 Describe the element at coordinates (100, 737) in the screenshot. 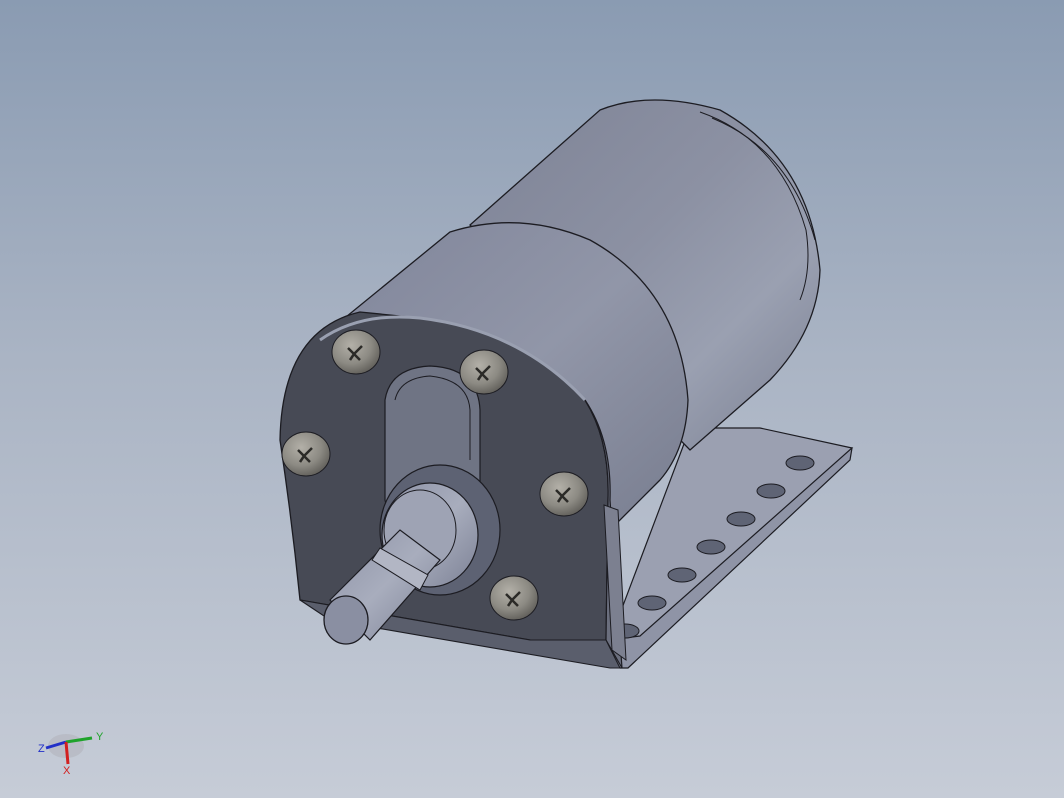

I see `triad-y-label: Y` at that location.